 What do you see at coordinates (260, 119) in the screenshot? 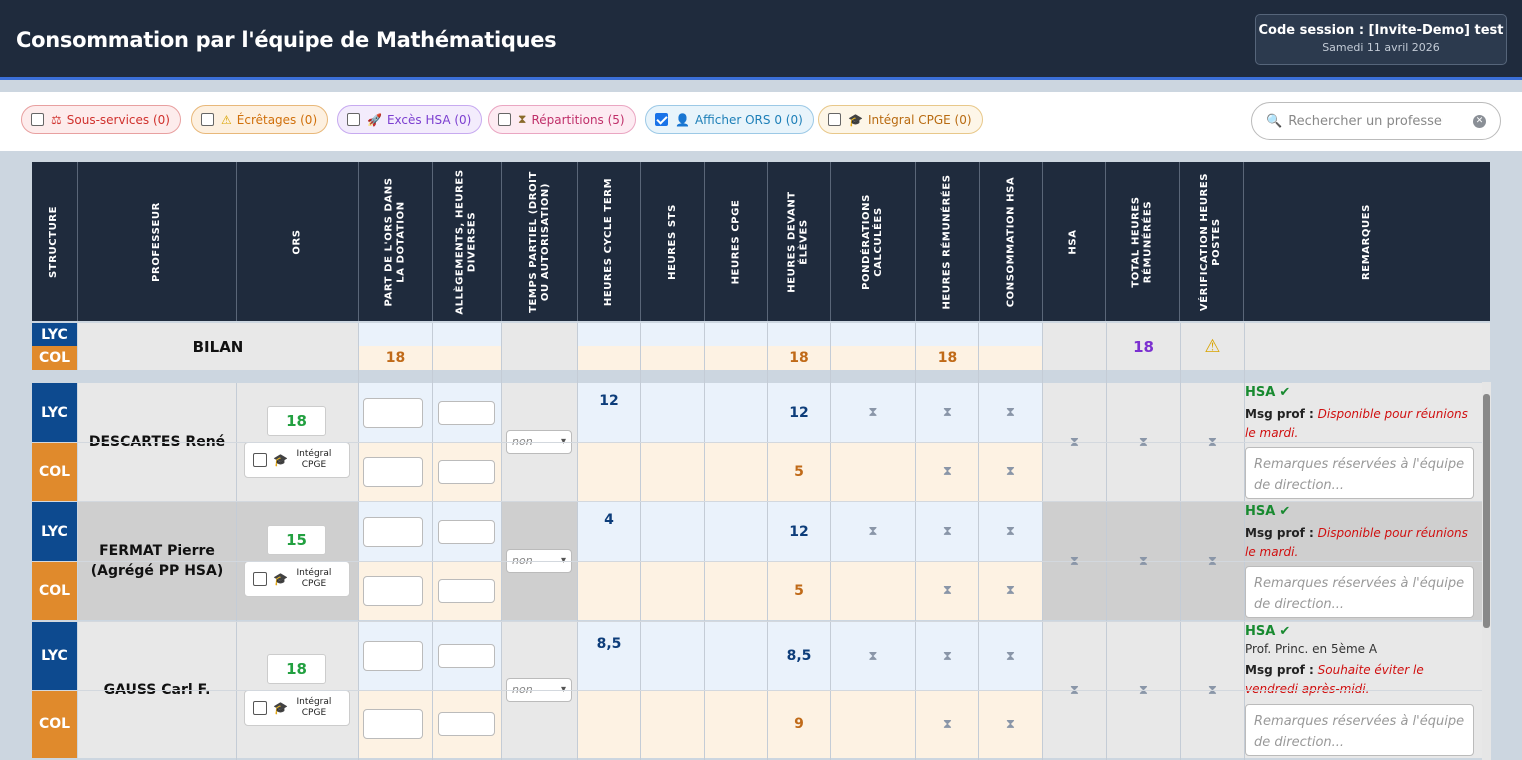
I see `filter-ecretages: ⚠ Écrêtages (0)` at bounding box center [260, 119].